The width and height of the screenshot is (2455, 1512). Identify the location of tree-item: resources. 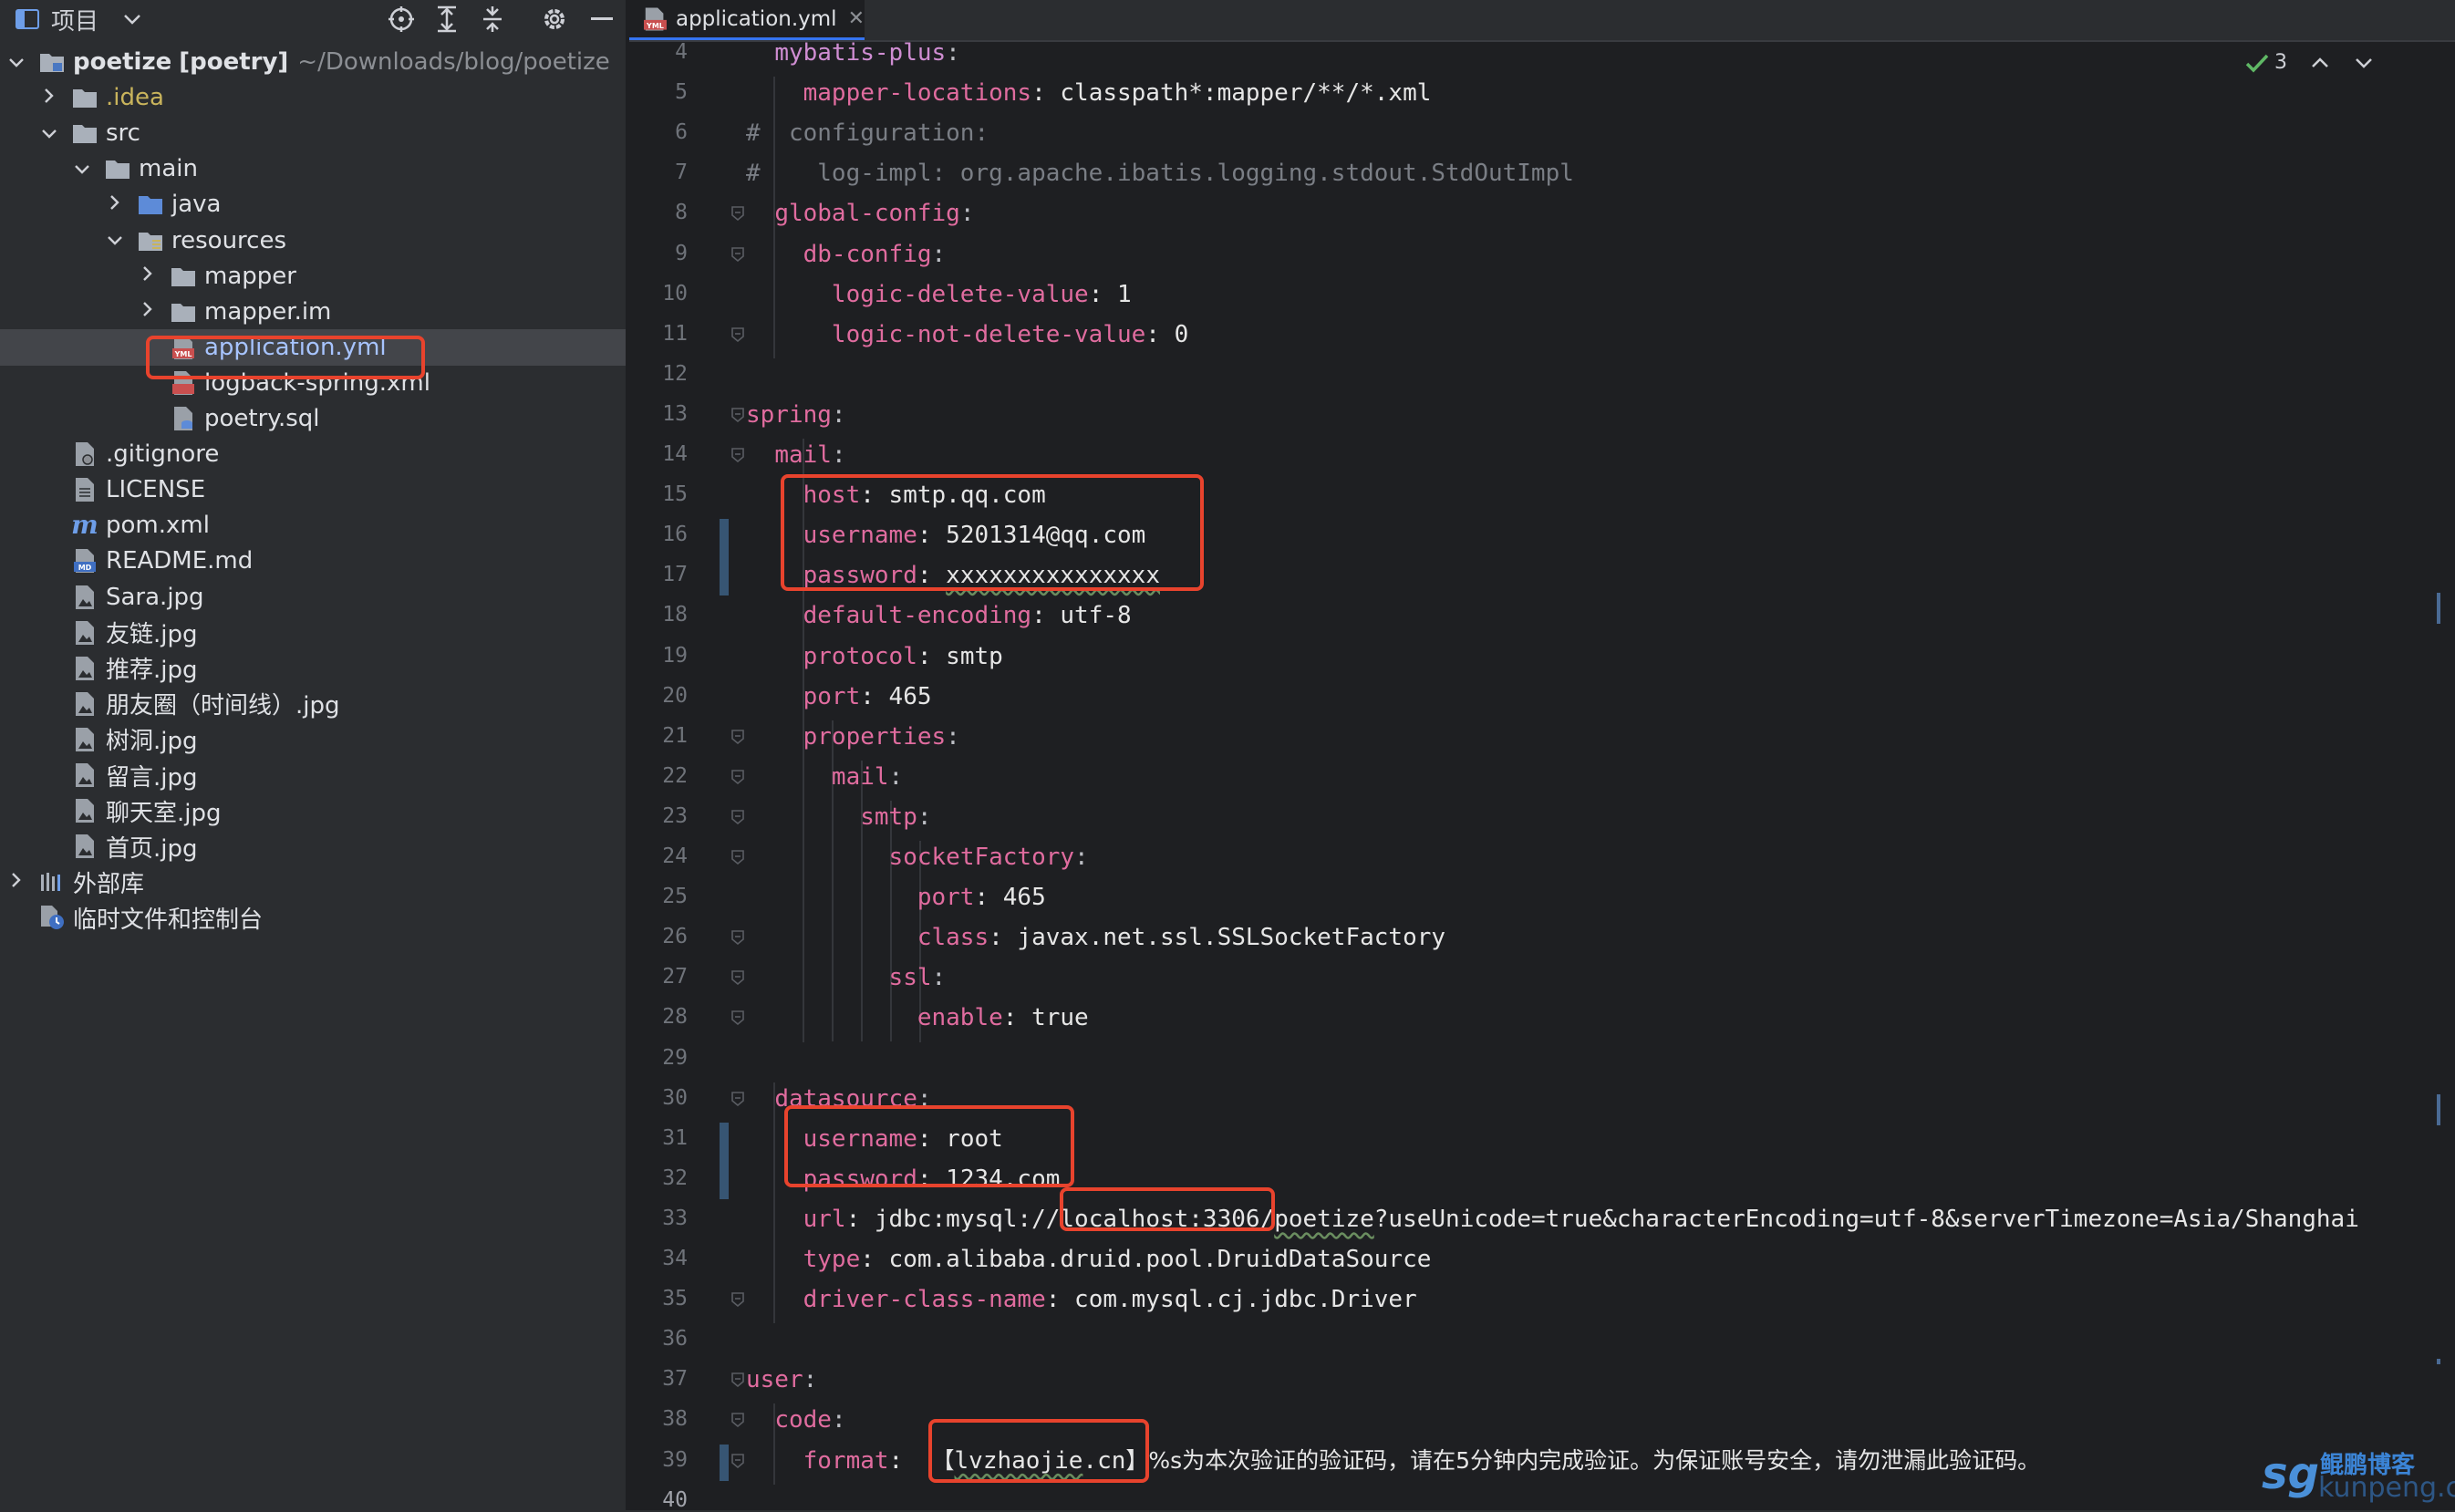
(365, 241).